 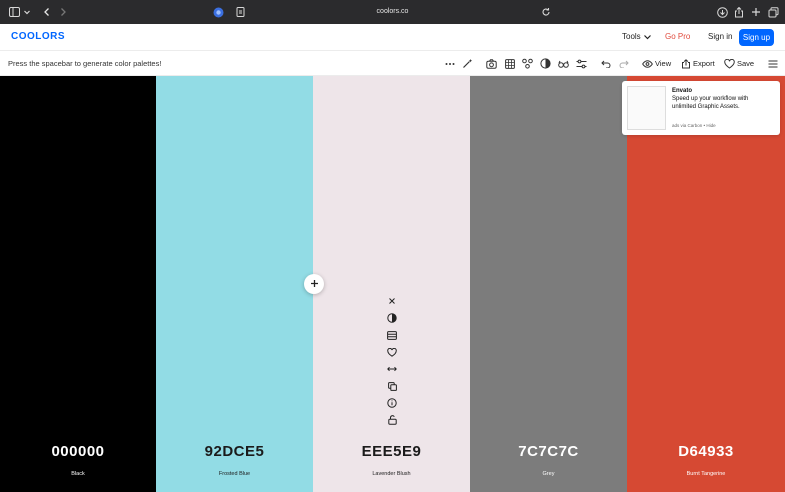 What do you see at coordinates (563, 63) in the screenshot?
I see `glasses-icon` at bounding box center [563, 63].